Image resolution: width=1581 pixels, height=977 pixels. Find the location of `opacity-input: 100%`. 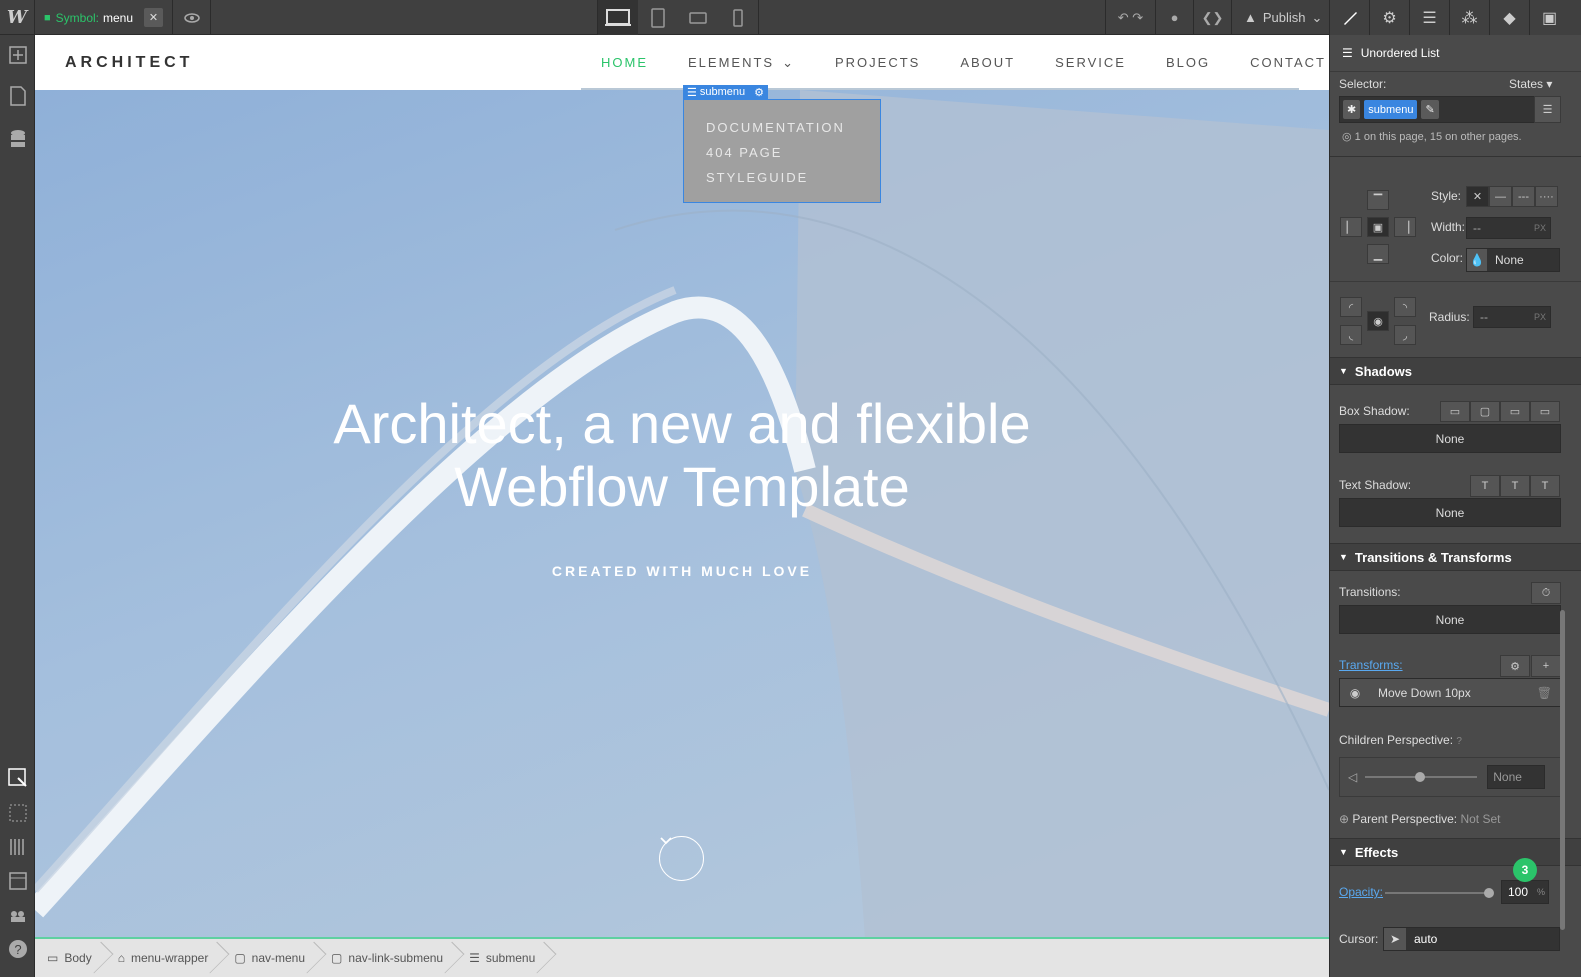

opacity-input: 100% is located at coordinates (1525, 892).